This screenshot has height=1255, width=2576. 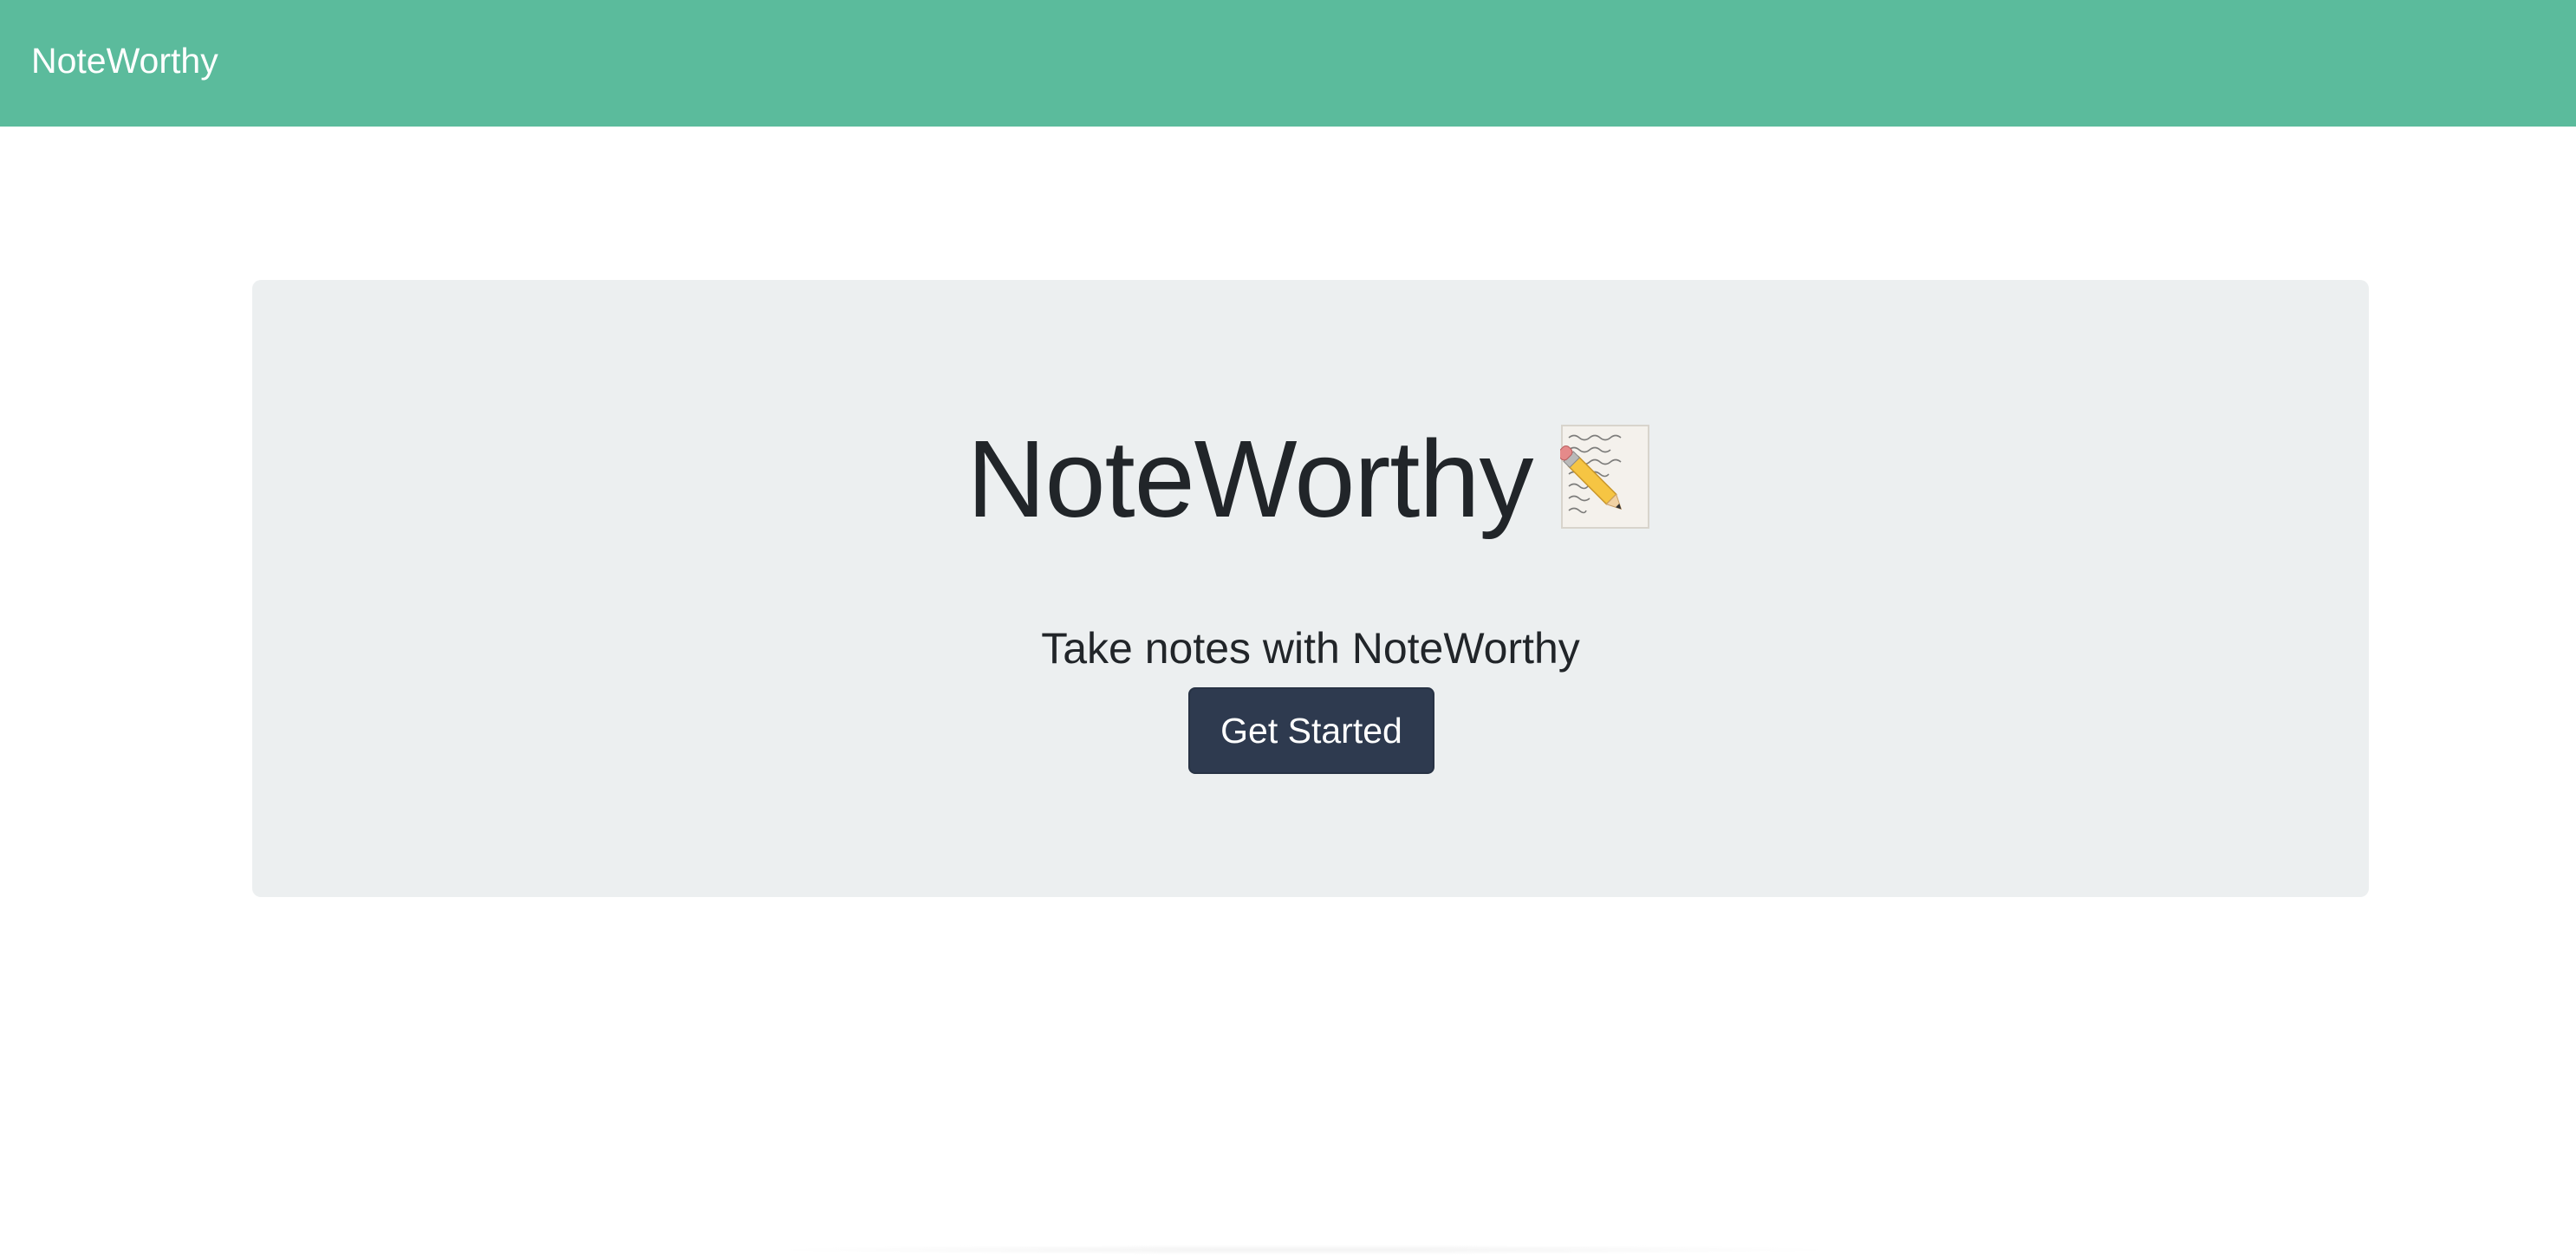 What do you see at coordinates (1288, 63) in the screenshot?
I see `top-navbar: NoteWorthy` at bounding box center [1288, 63].